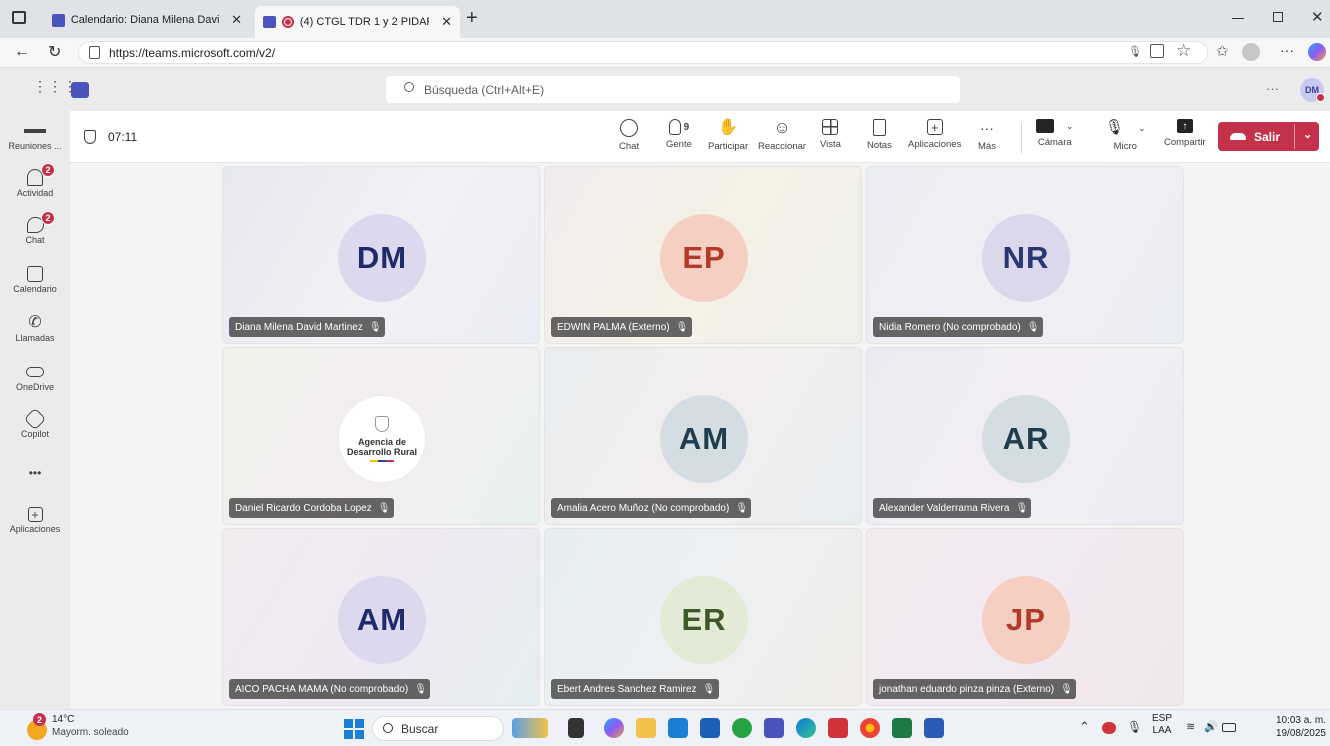  Describe the element at coordinates (357, 22) in the screenshot. I see `tab-meeting: (4) CTGL TDR 1 y 2 PIDAR 43 ✕` at that location.